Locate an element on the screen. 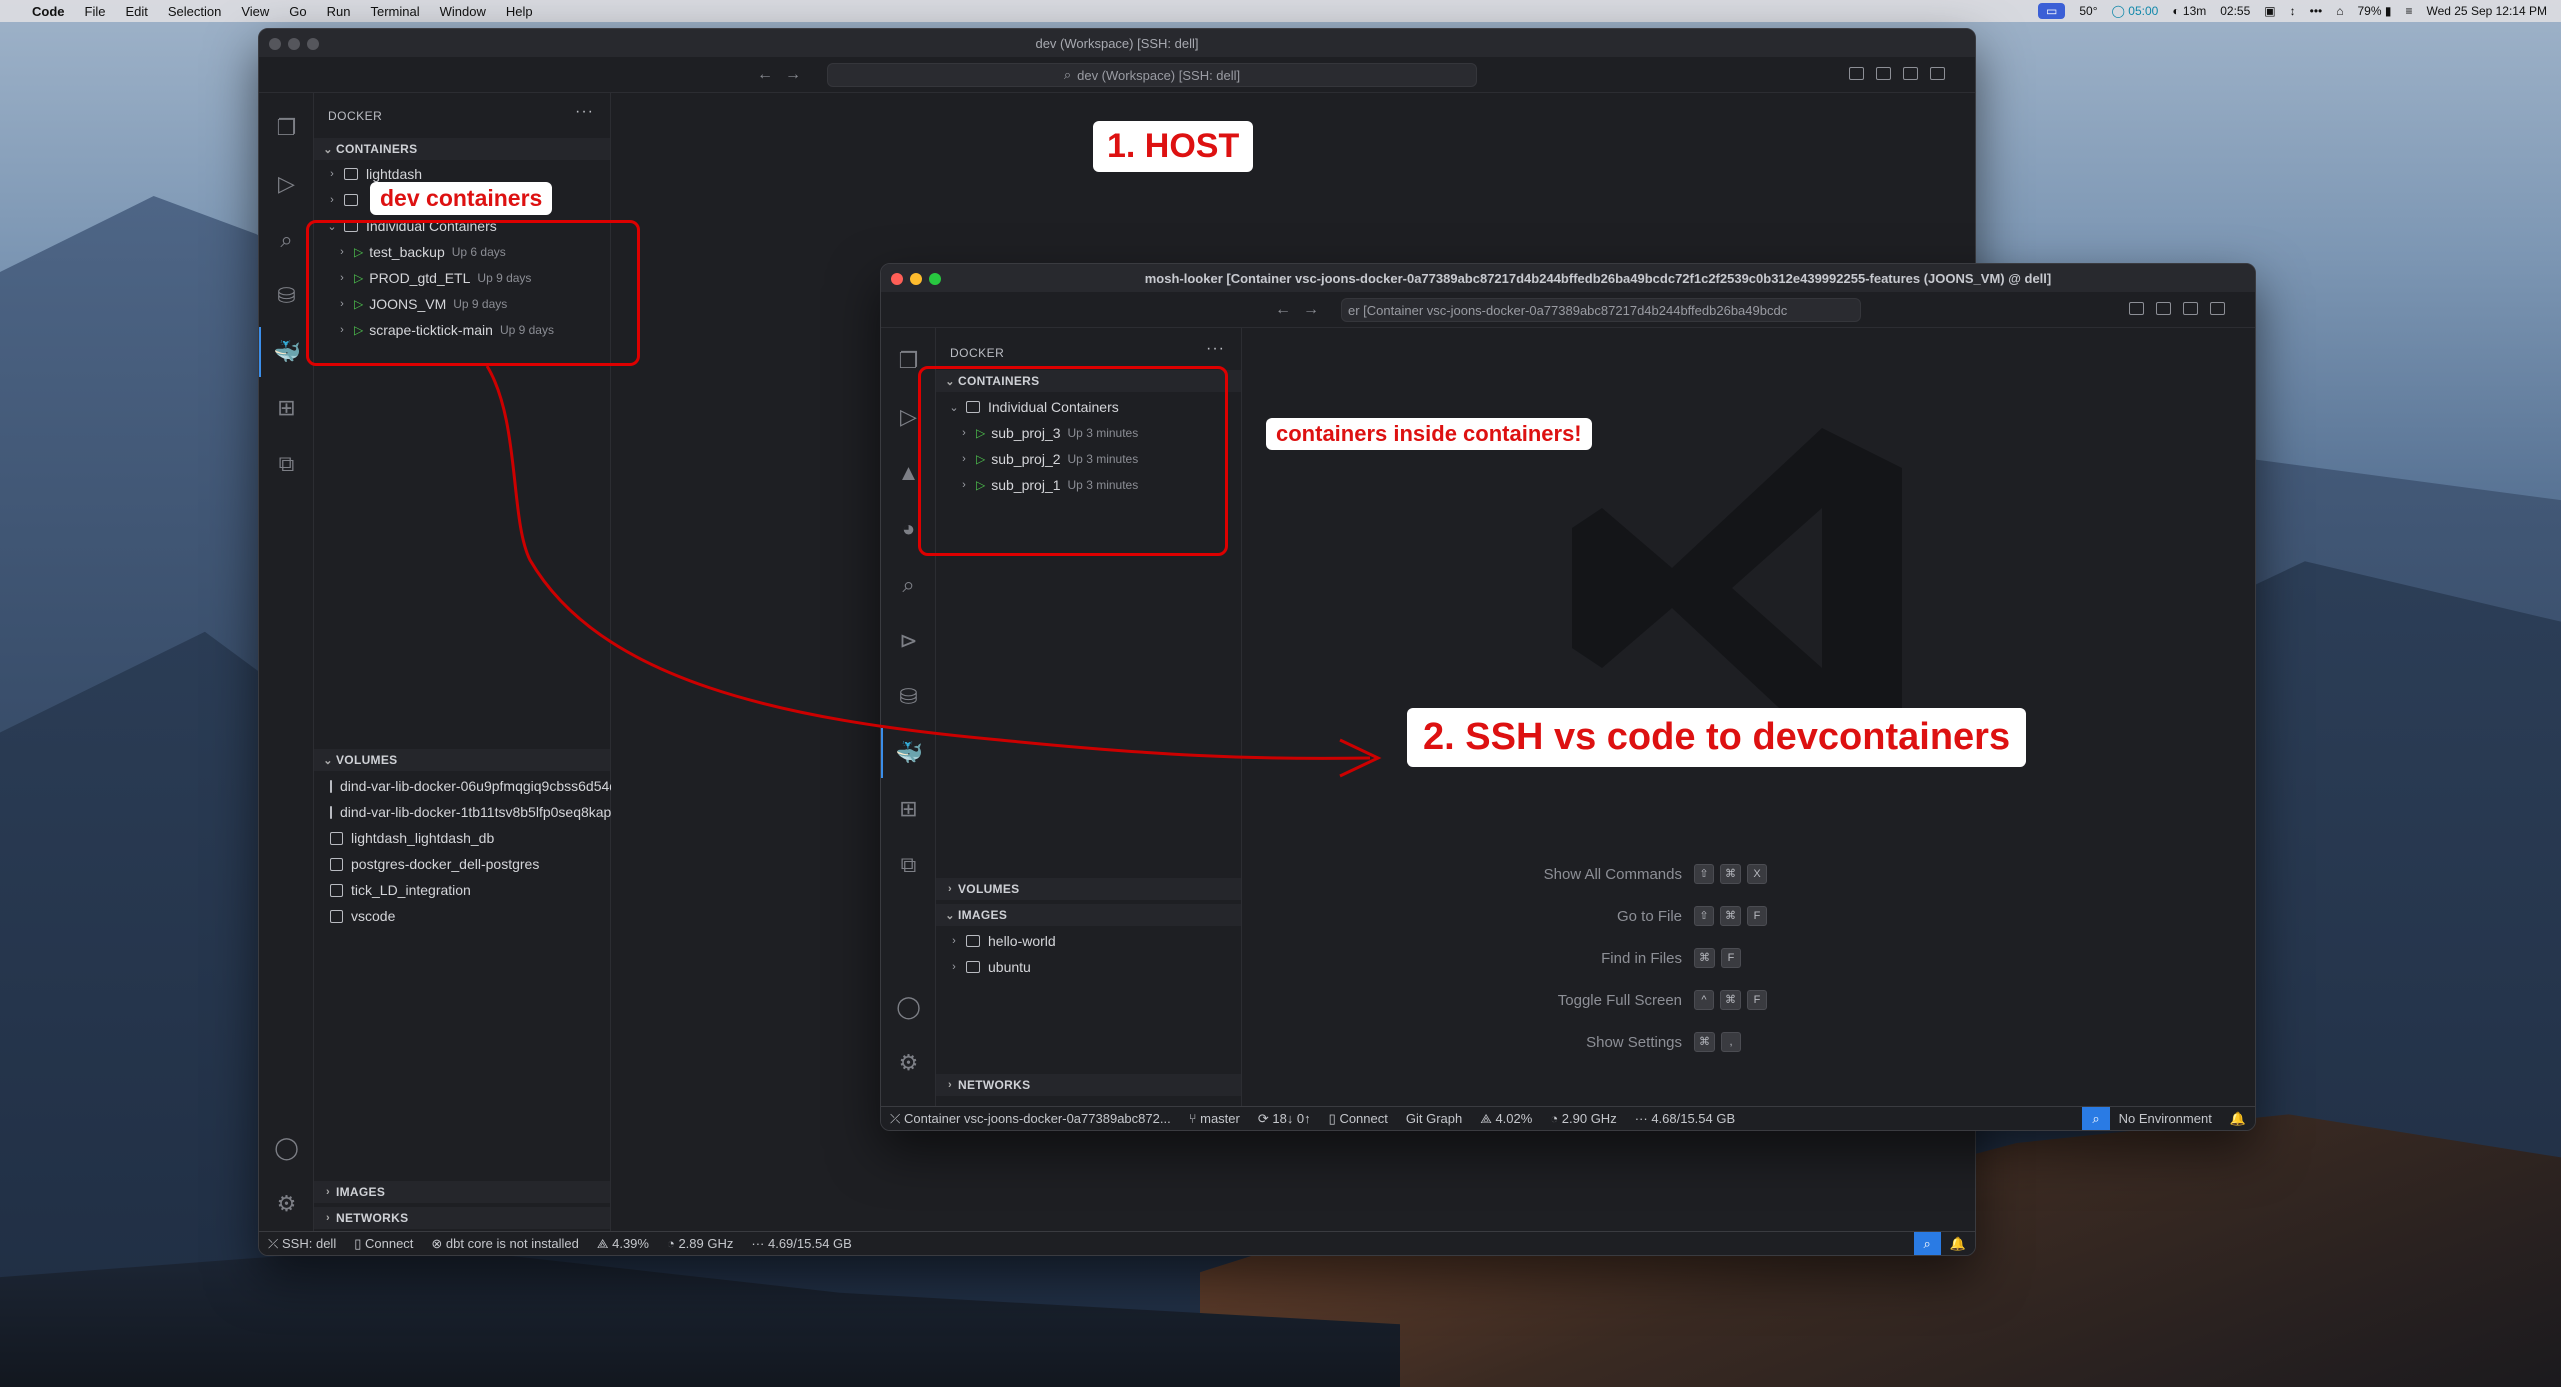  annotation-dev-containers: dev containers is located at coordinates (461, 198).